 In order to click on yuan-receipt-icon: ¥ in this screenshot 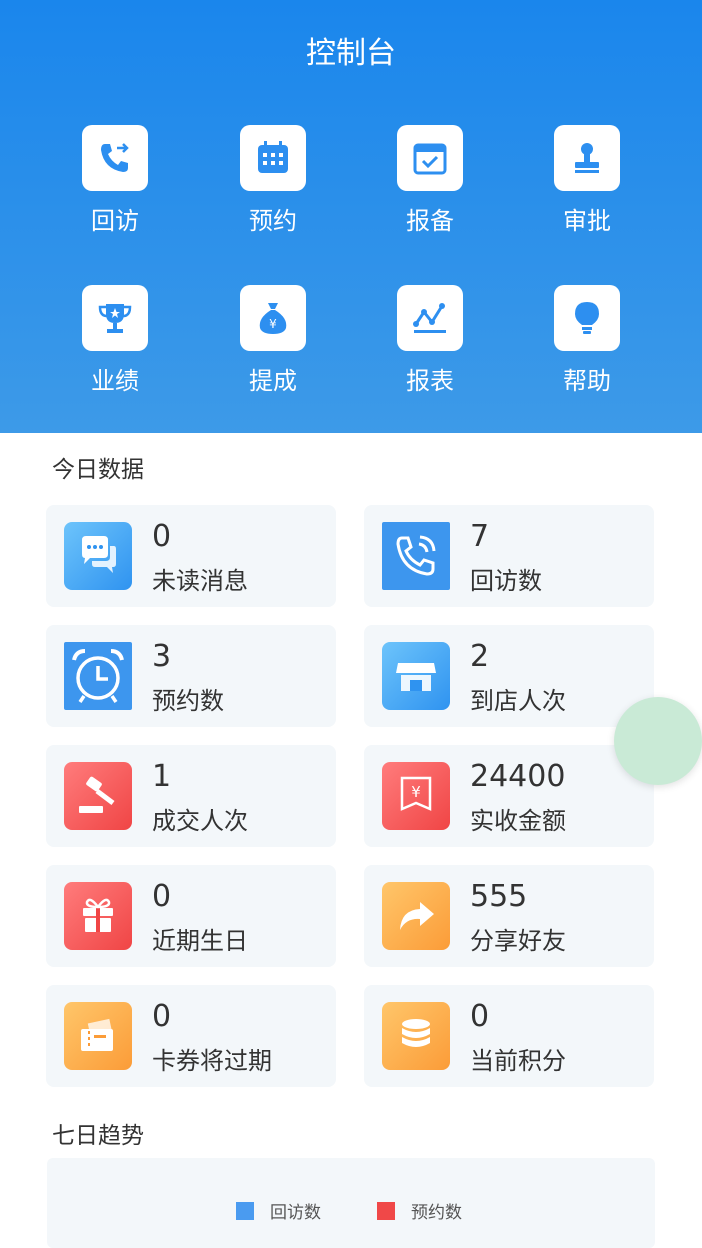, I will do `click(416, 796)`.